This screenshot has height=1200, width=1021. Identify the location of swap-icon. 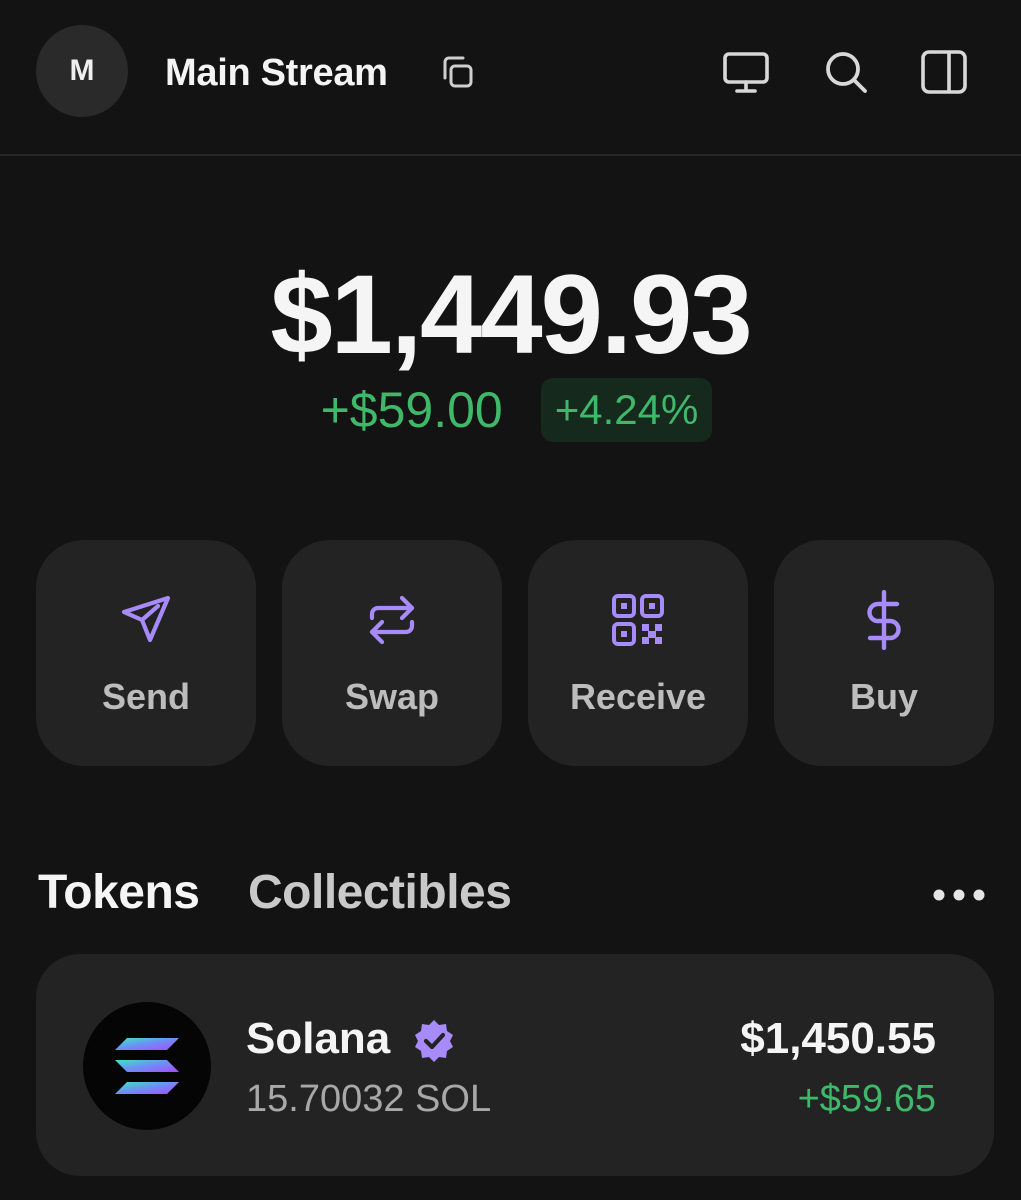
(392, 620).